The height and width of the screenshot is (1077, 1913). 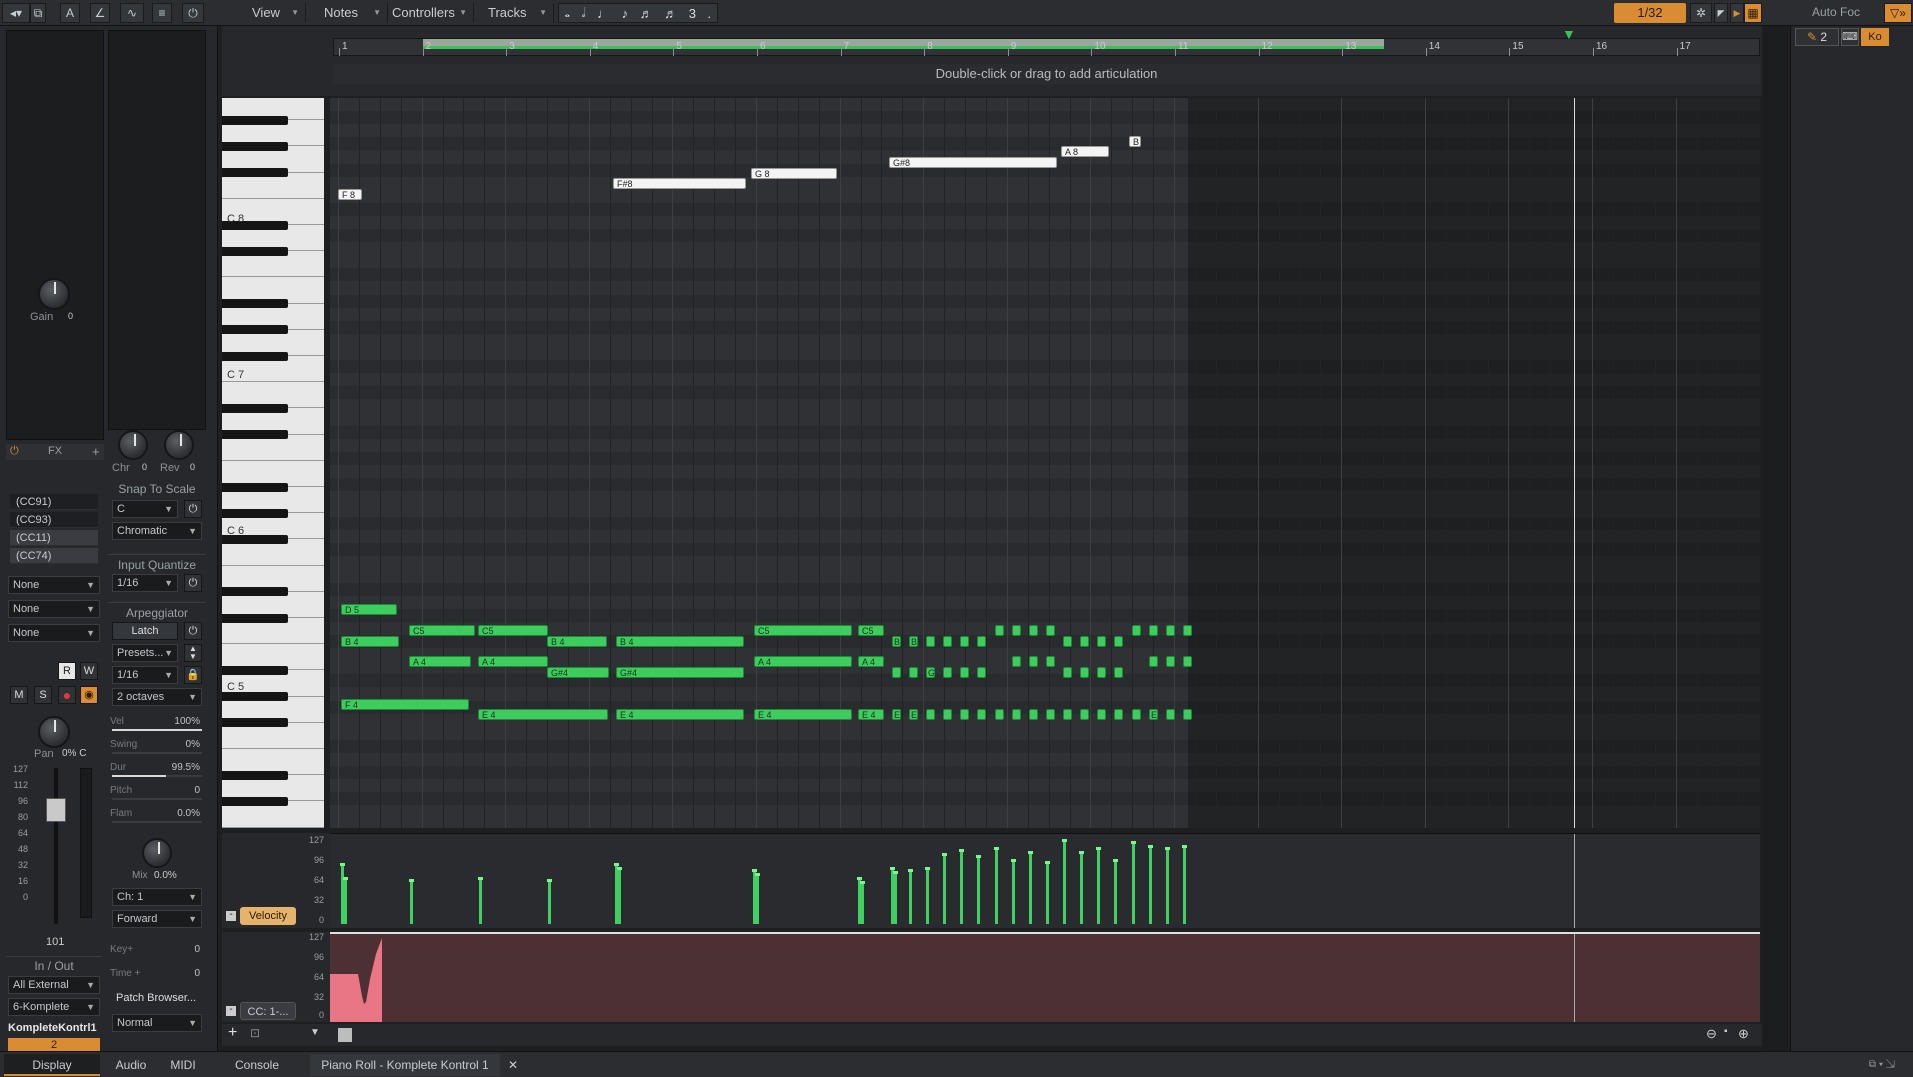 I want to click on auto-focus-toggle: Auto Foc, so click(x=1839, y=13).